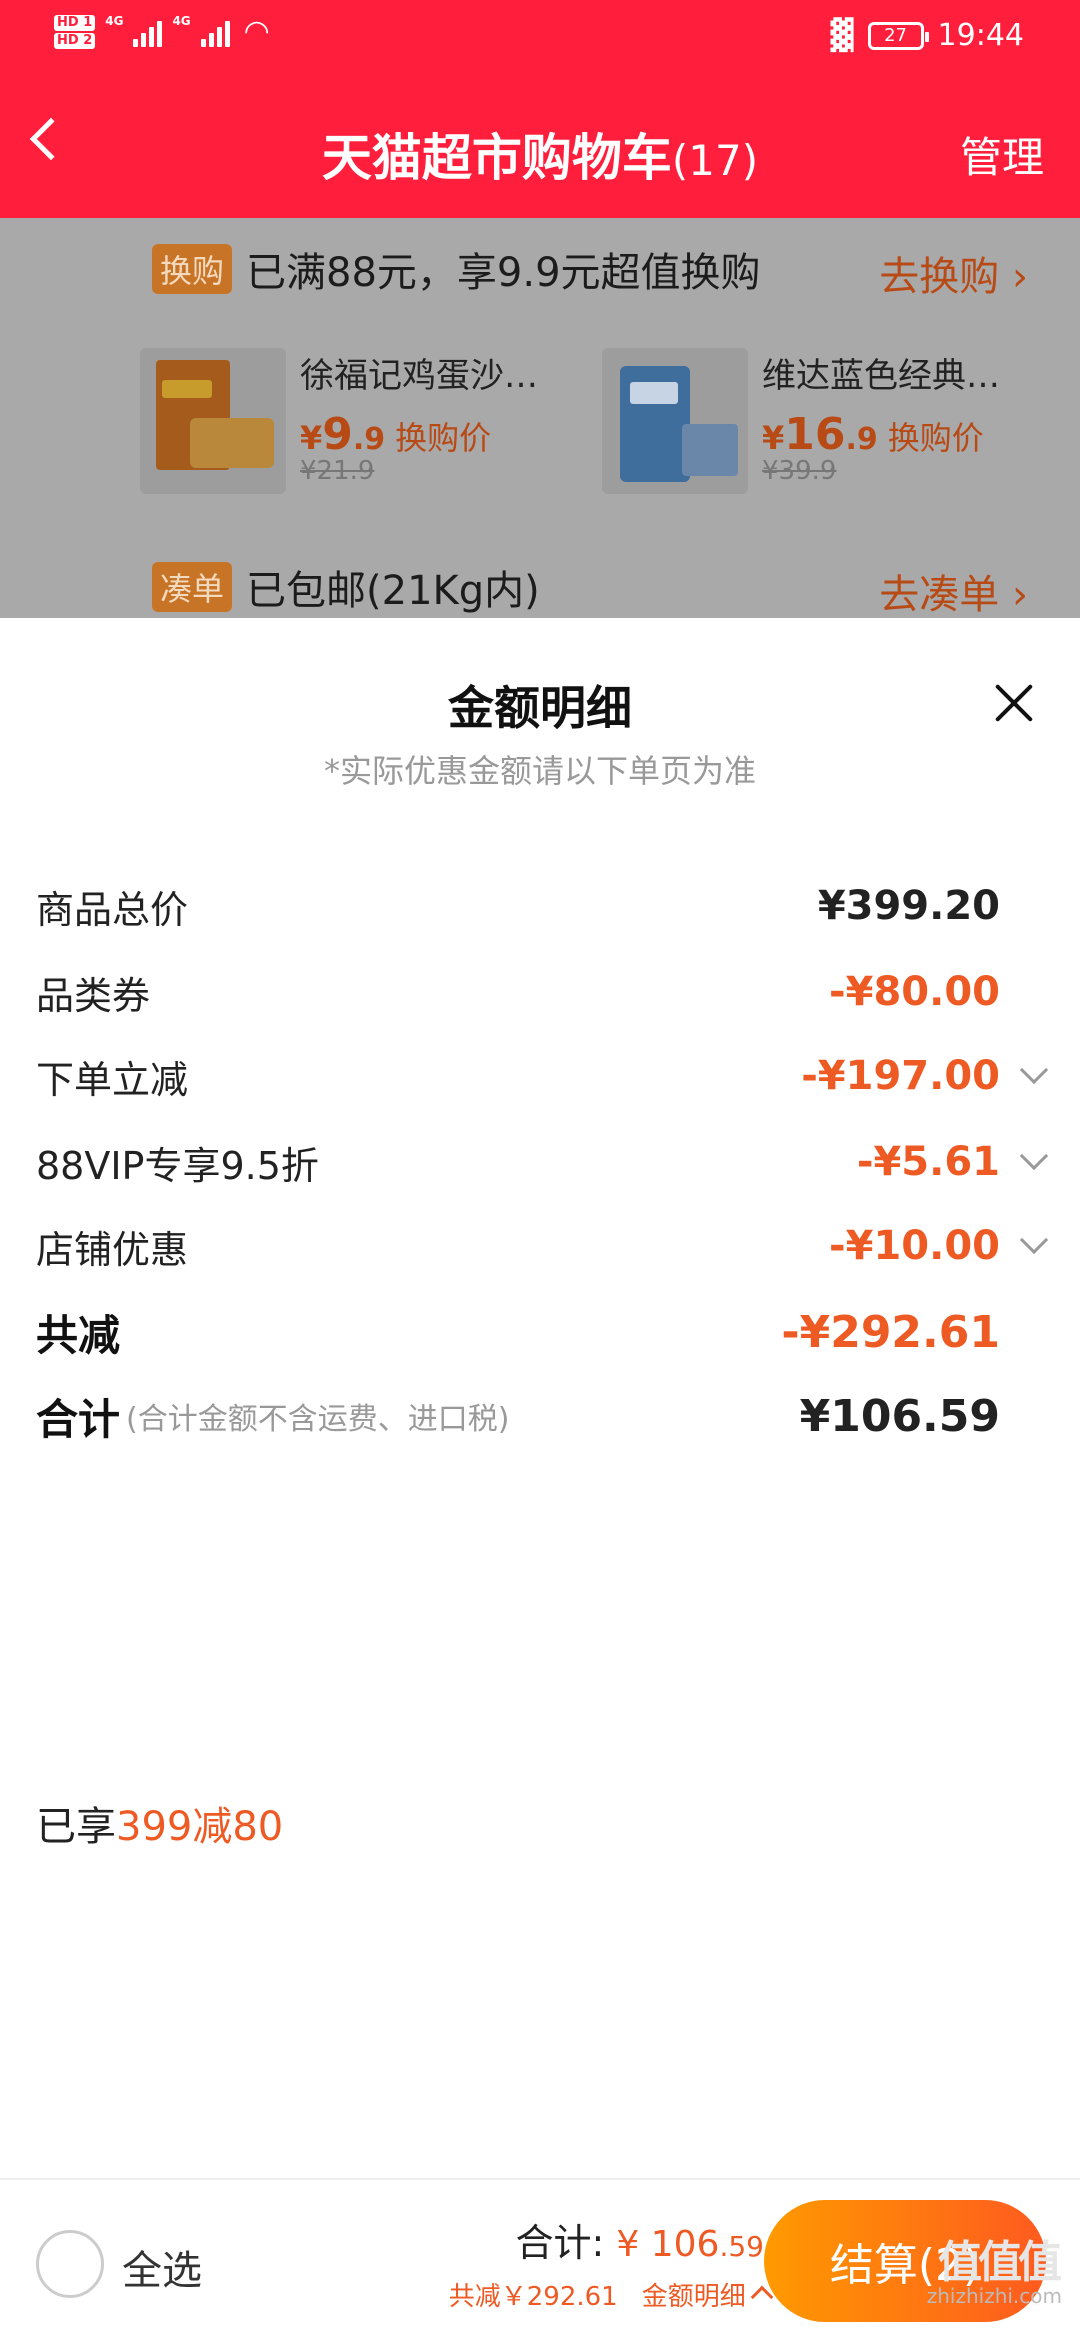  I want to click on network-type-1: 4G, so click(114, 21).